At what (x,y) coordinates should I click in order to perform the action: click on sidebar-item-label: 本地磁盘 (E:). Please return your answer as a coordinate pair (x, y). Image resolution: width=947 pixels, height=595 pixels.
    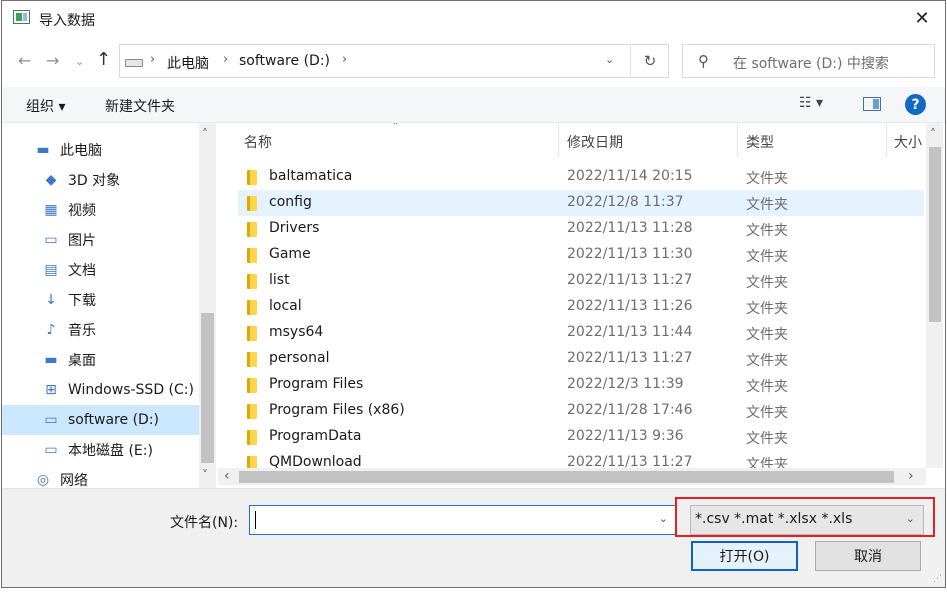
    Looking at the image, I should click on (110, 451).